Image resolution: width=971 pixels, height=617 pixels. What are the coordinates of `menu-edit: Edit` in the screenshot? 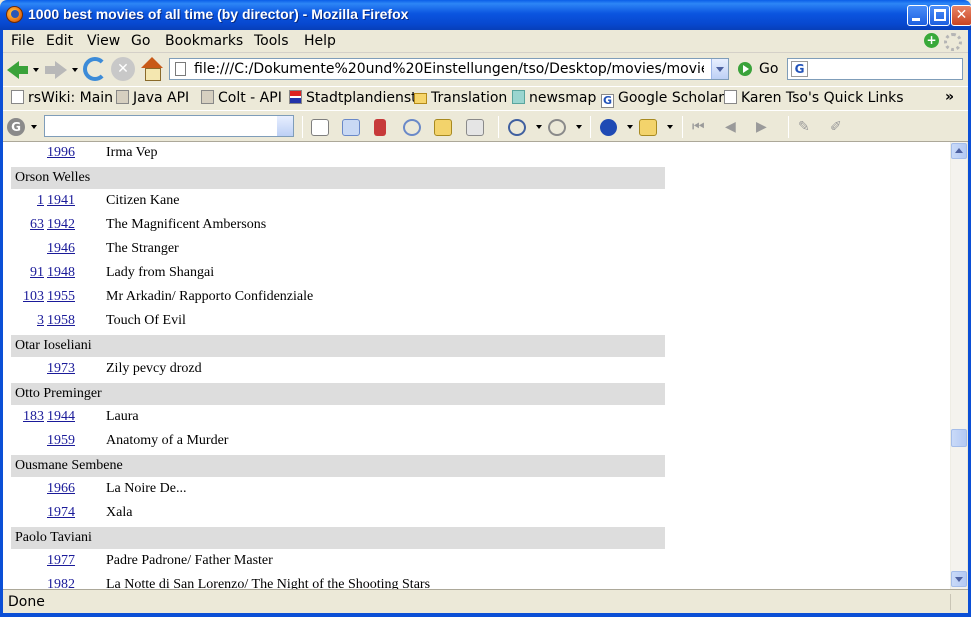 It's located at (59, 41).